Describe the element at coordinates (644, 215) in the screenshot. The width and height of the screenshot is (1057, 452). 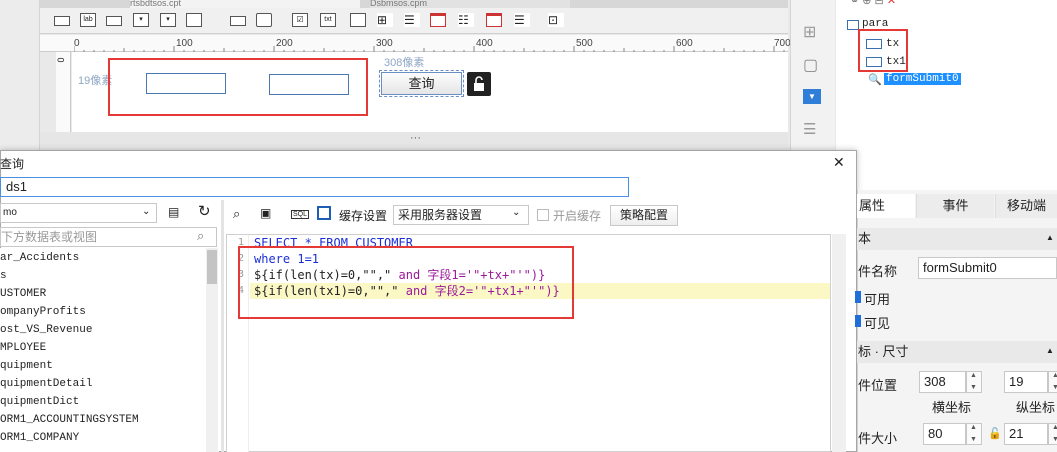
I see `strategy-button: 策略配置` at that location.